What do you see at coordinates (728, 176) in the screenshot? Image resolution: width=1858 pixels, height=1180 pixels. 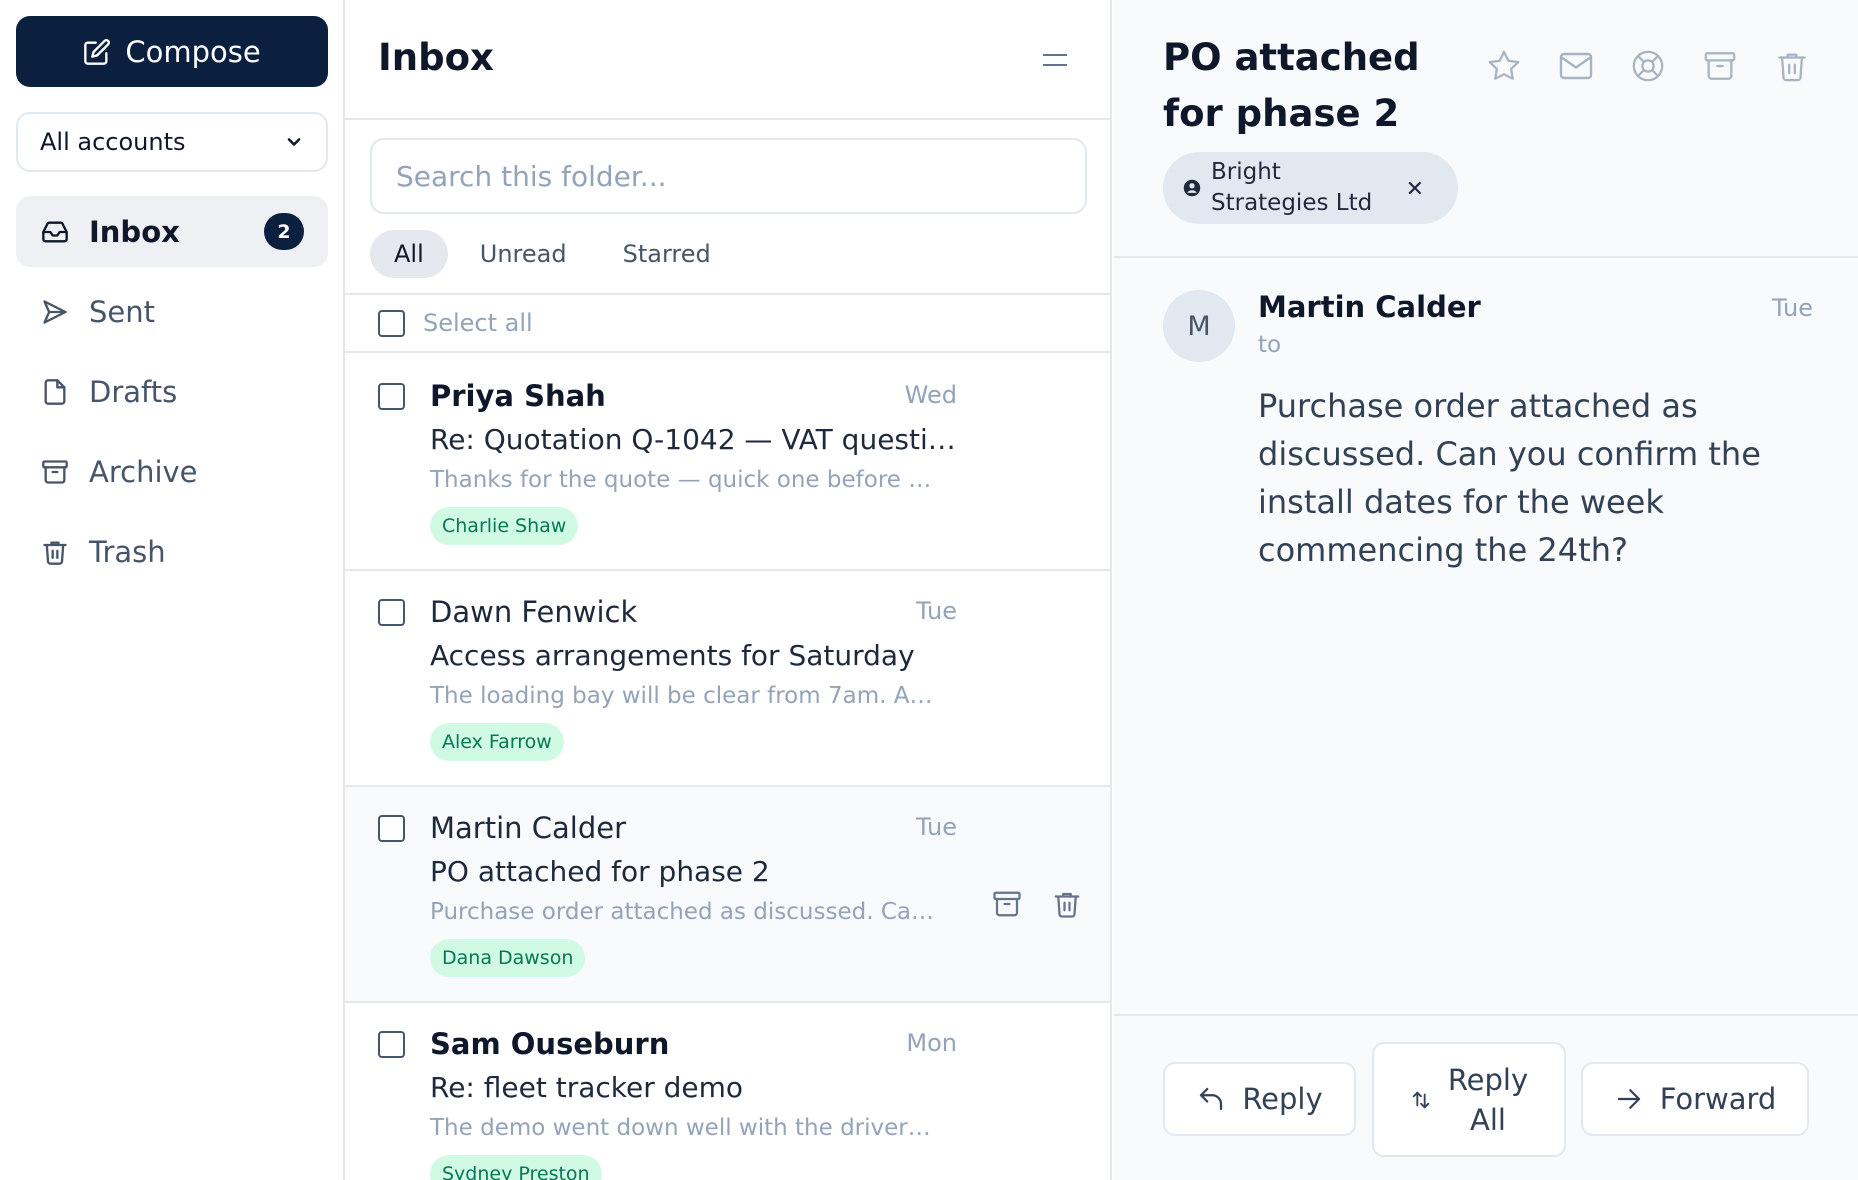 I see `search-input` at bounding box center [728, 176].